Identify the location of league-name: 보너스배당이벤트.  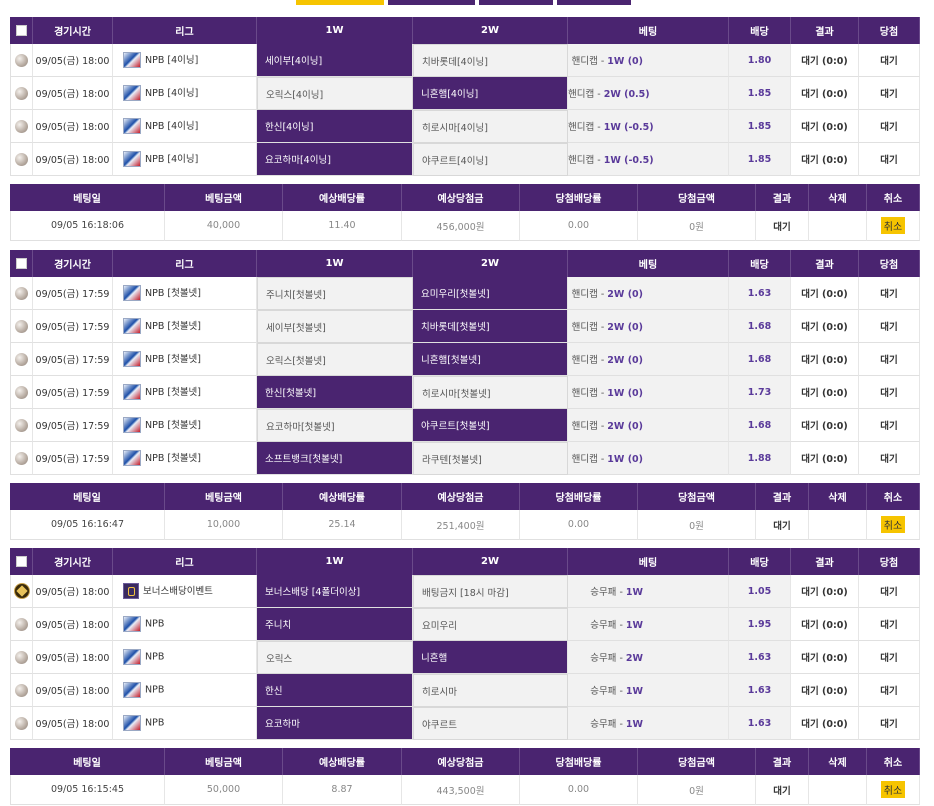
(178, 591).